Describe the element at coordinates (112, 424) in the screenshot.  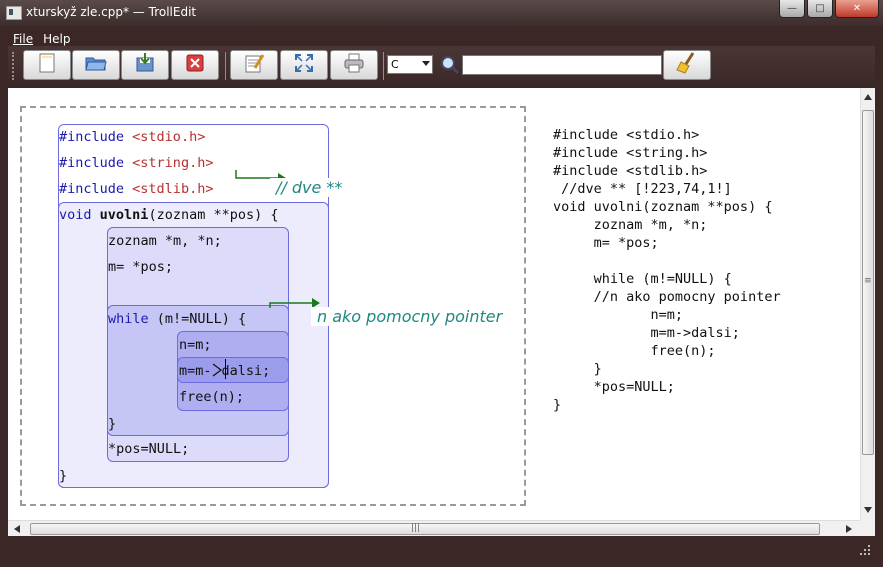
I see `while-close: }` at that location.